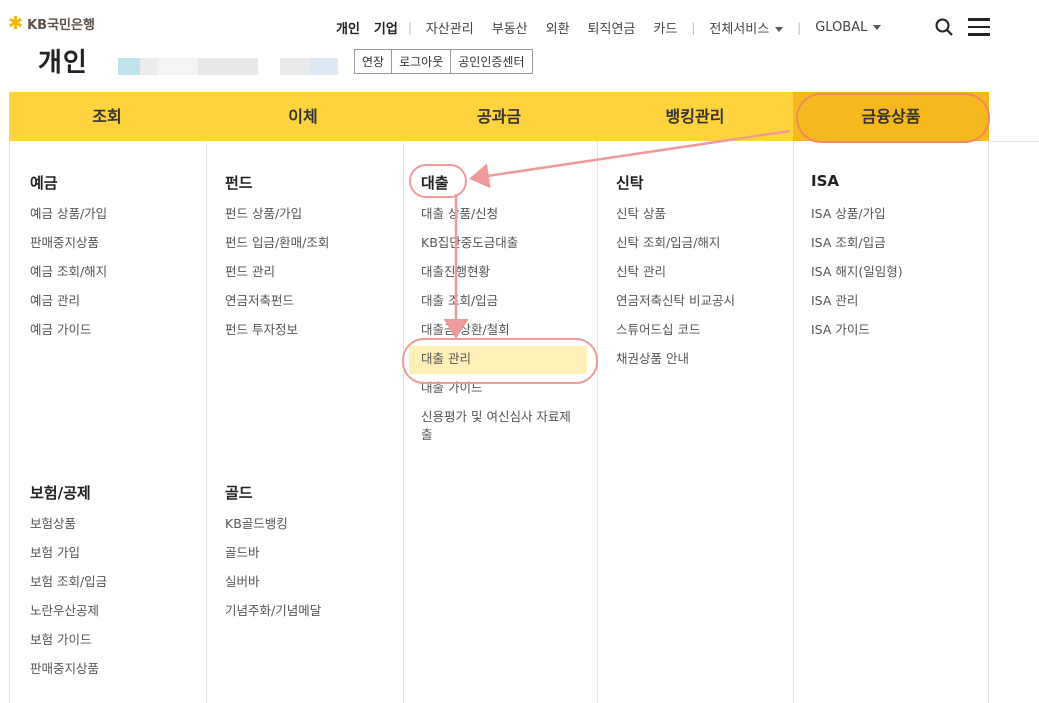  Describe the element at coordinates (617, 234) in the screenshot. I see `annotation-arrows` at that location.